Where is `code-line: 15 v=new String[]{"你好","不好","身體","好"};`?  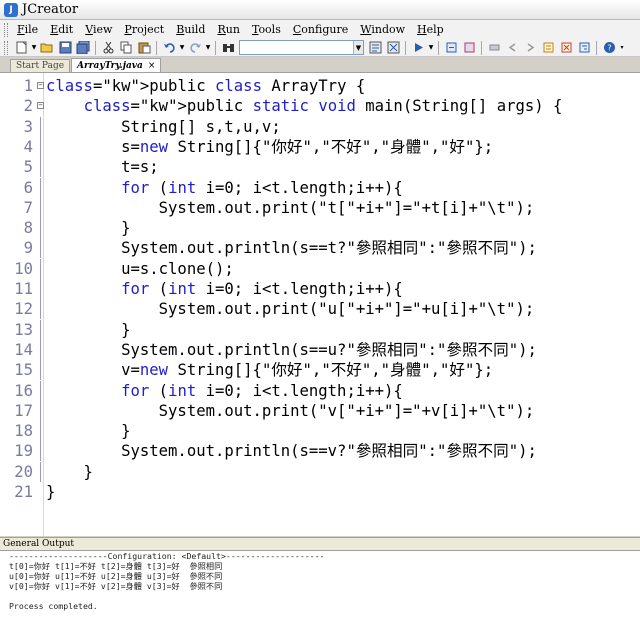 code-line: 15 v=new String[]{"你好","不好","身體","好"}; is located at coordinates (320, 370).